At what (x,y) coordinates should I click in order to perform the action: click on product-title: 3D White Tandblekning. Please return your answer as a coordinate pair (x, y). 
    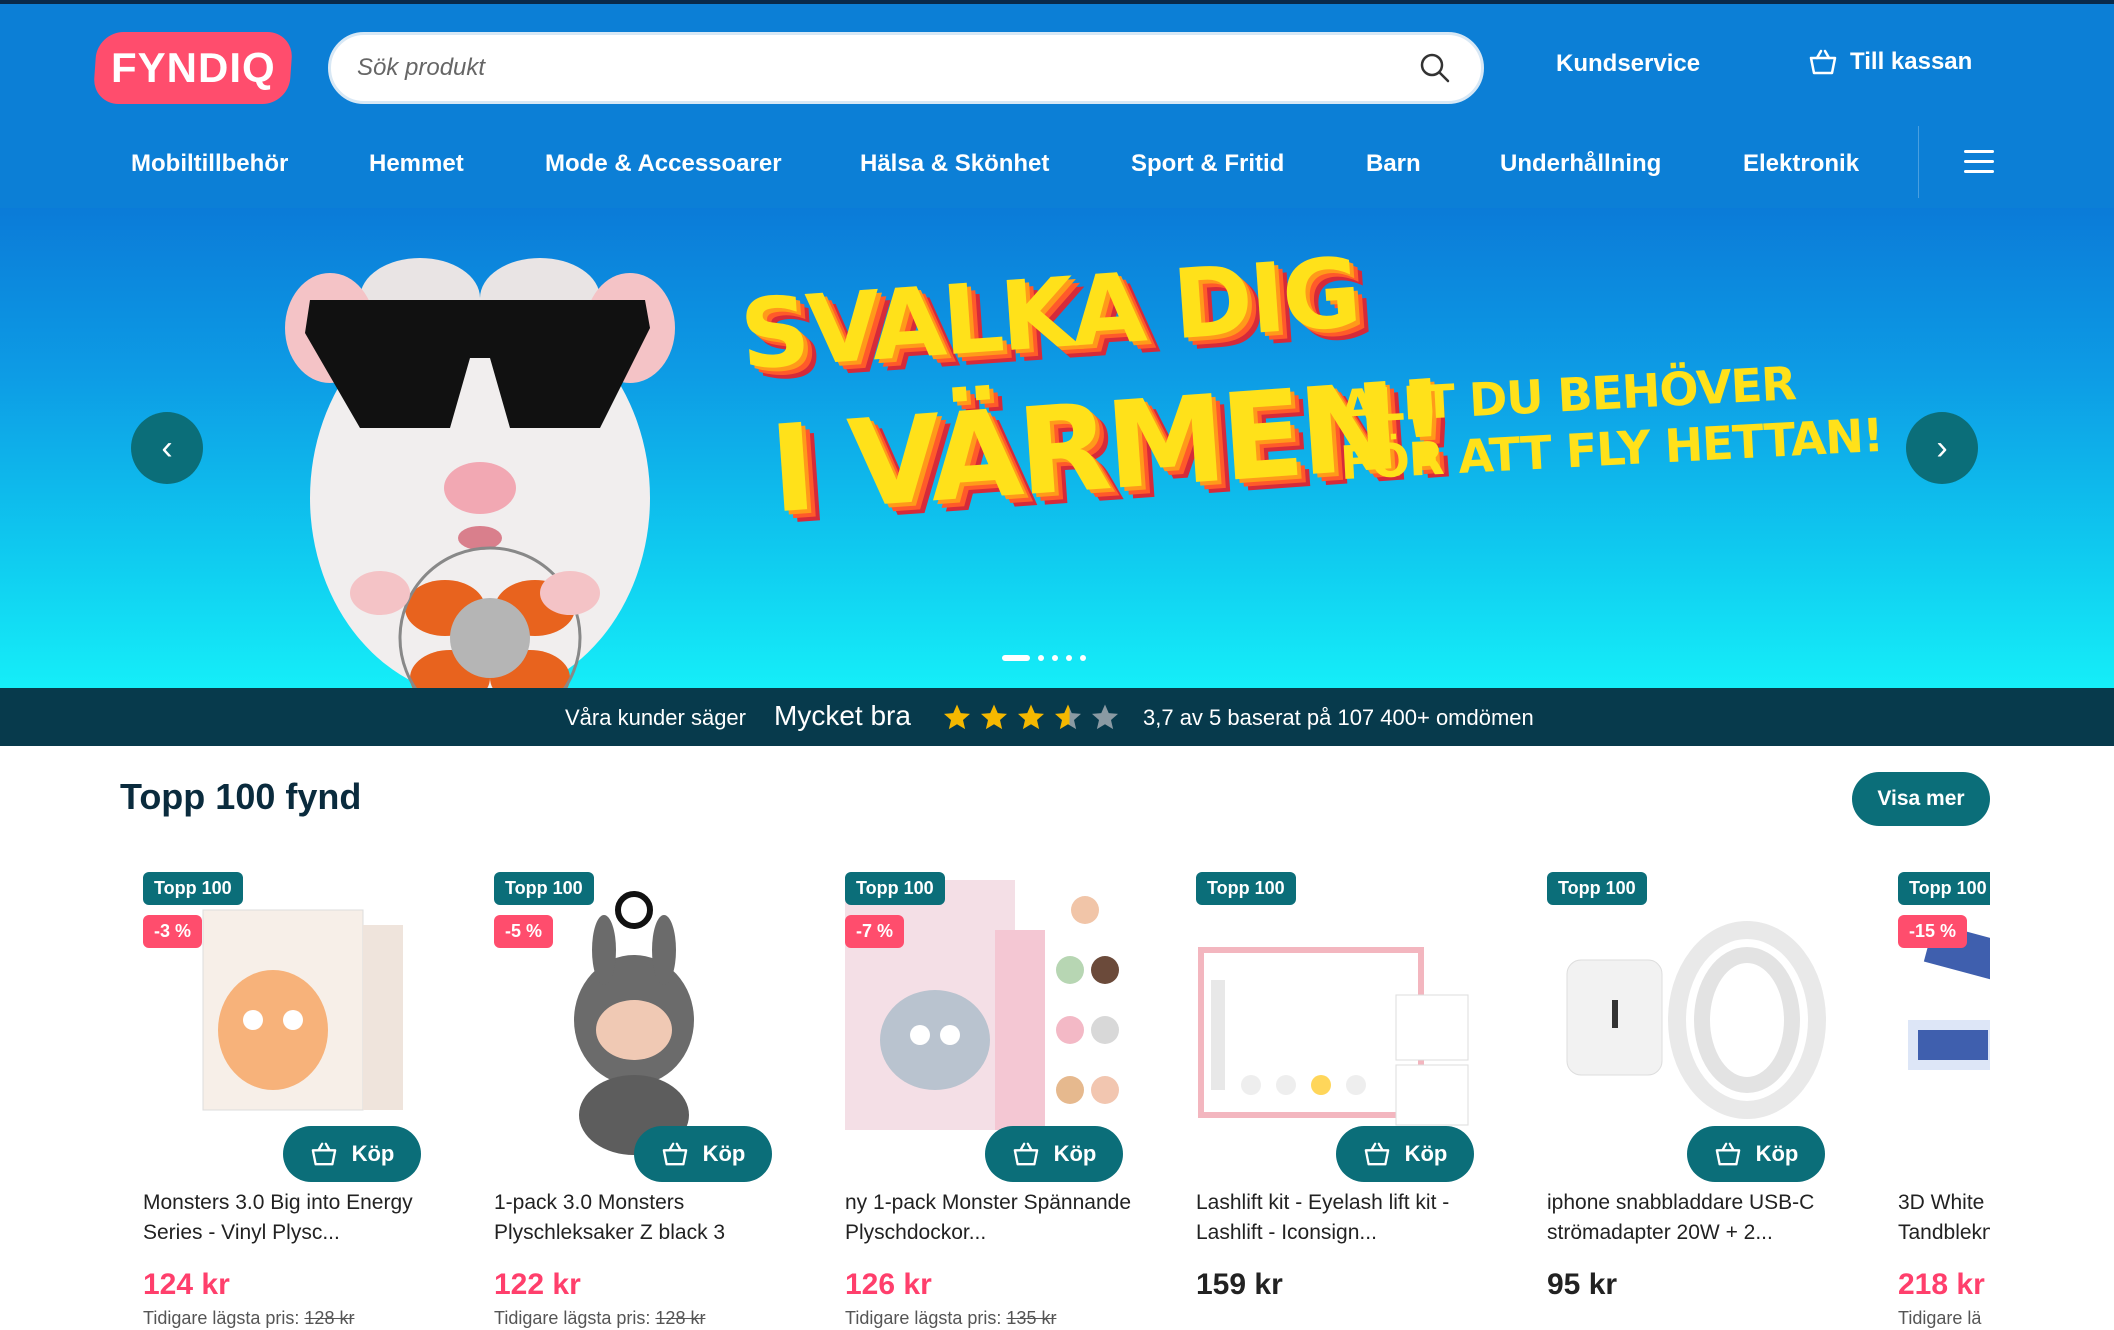
    Looking at the image, I should click on (1944, 1218).